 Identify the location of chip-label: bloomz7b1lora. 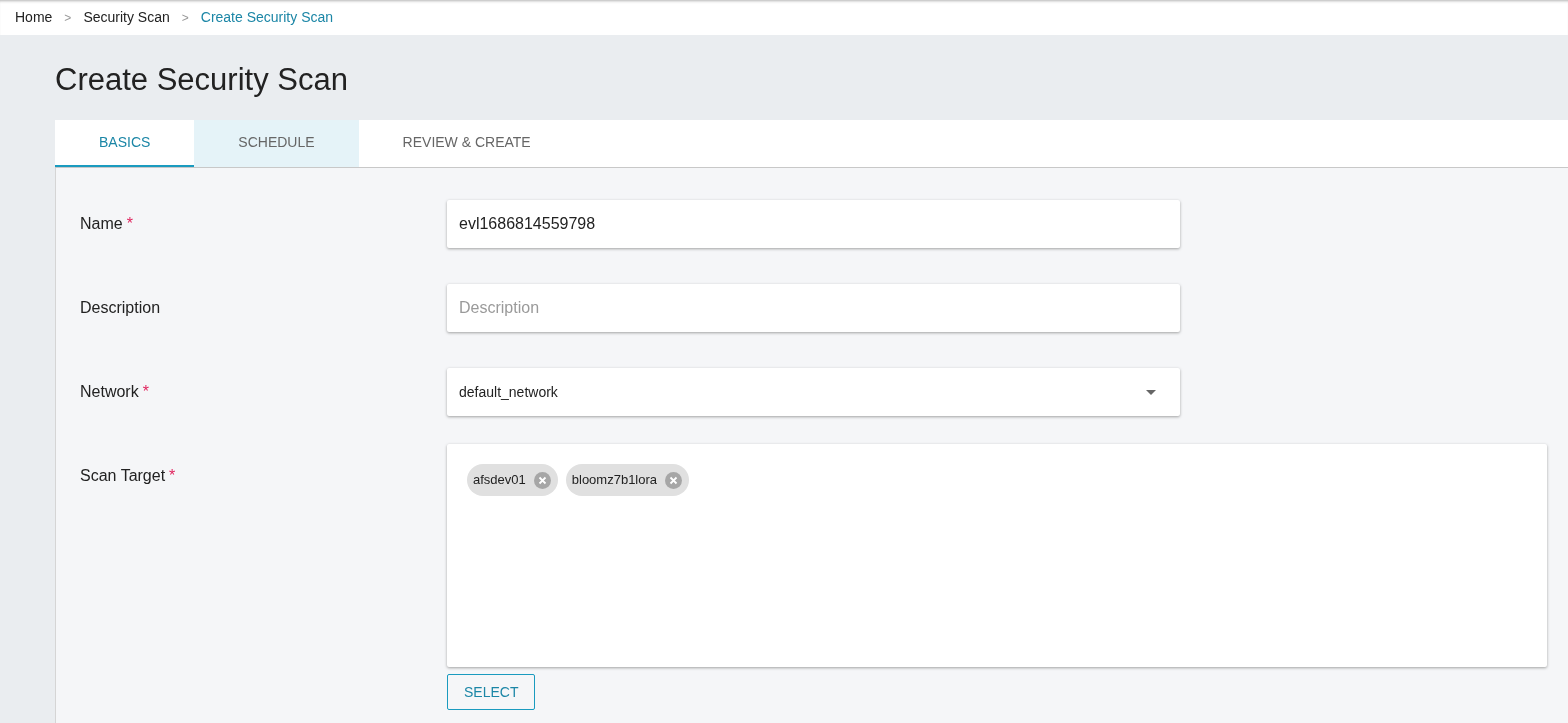
(614, 480).